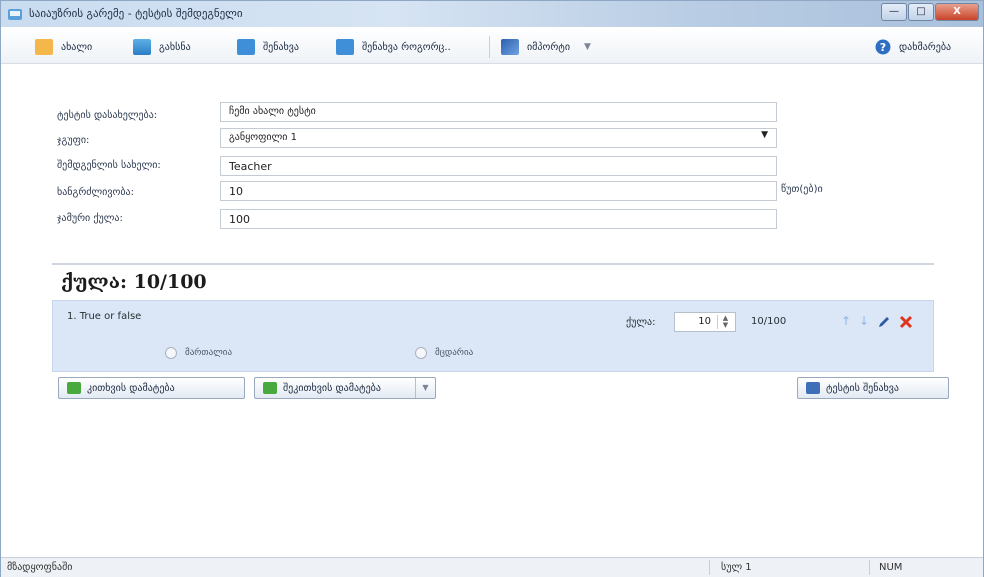 This screenshot has height=577, width=984. What do you see at coordinates (107, 115) in the screenshot?
I see `test-name-label: ტესტის დასახელება:` at bounding box center [107, 115].